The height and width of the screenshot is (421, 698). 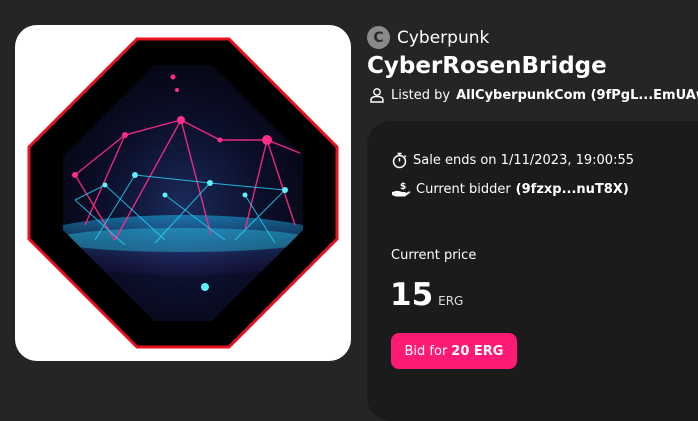 What do you see at coordinates (577, 95) in the screenshot?
I see `seller-link: AllCyberpunkCom (9fPgL...EmUAw)` at bounding box center [577, 95].